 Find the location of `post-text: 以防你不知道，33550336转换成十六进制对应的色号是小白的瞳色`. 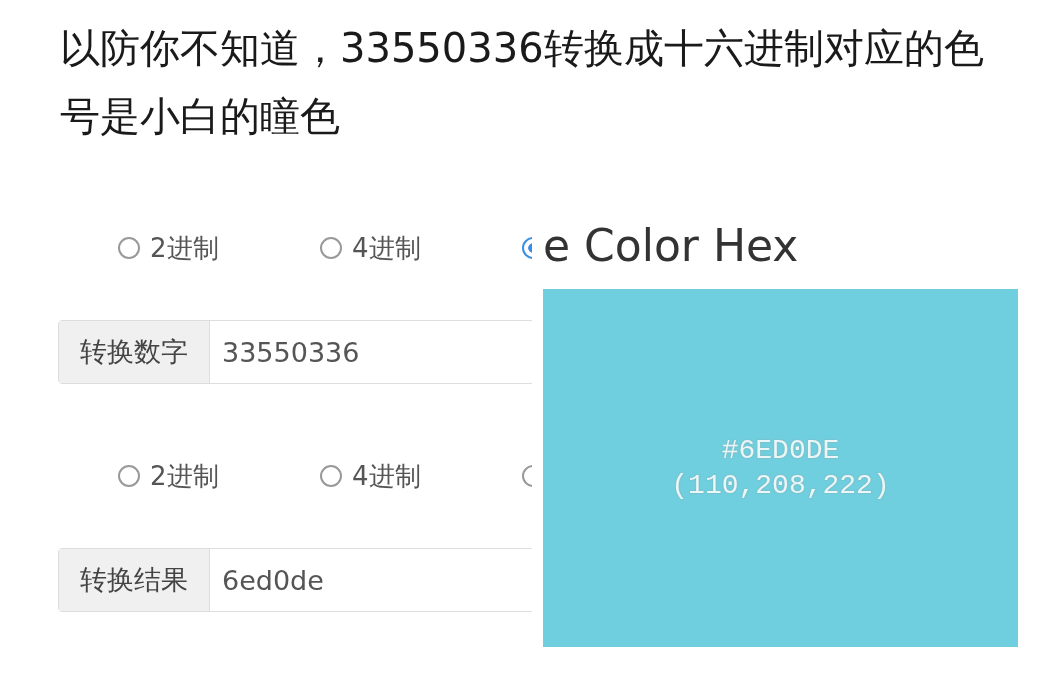

post-text: 以防你不知道，33550336转换成十六进制对应的色号是小白的瞳色 is located at coordinates (522, 82).